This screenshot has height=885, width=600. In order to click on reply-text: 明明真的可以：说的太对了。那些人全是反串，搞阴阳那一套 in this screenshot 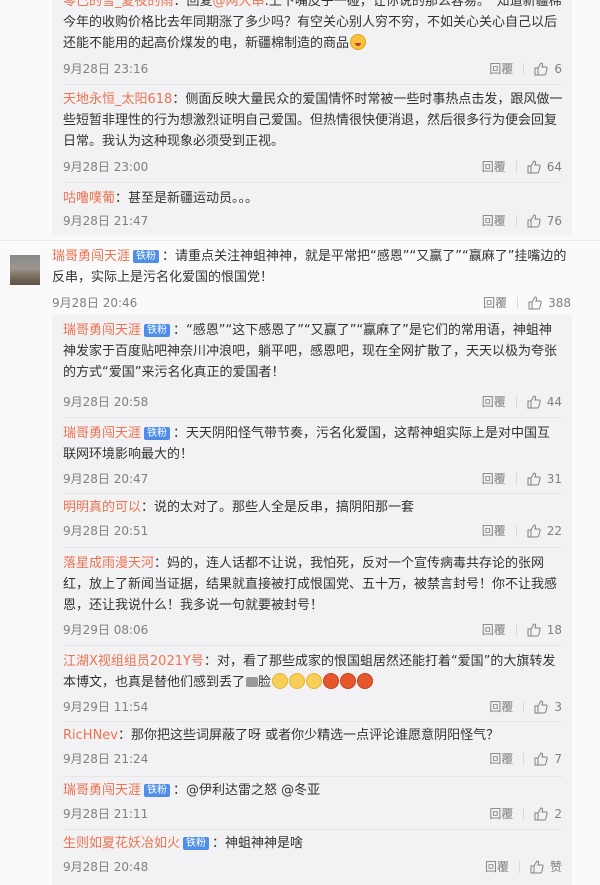, I will do `click(313, 507)`.